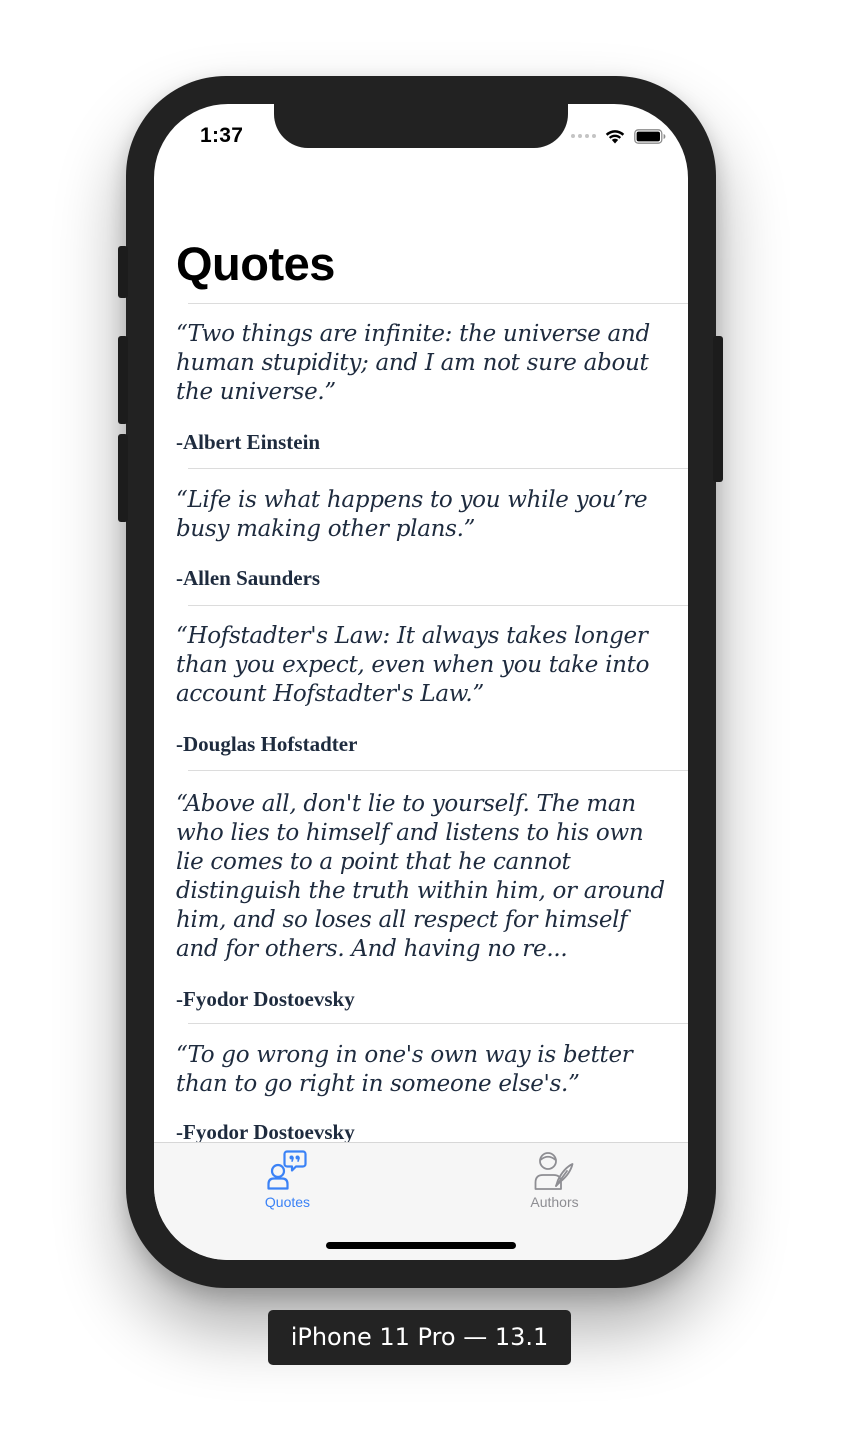  What do you see at coordinates (123, 380) in the screenshot?
I see `volume-up-button` at bounding box center [123, 380].